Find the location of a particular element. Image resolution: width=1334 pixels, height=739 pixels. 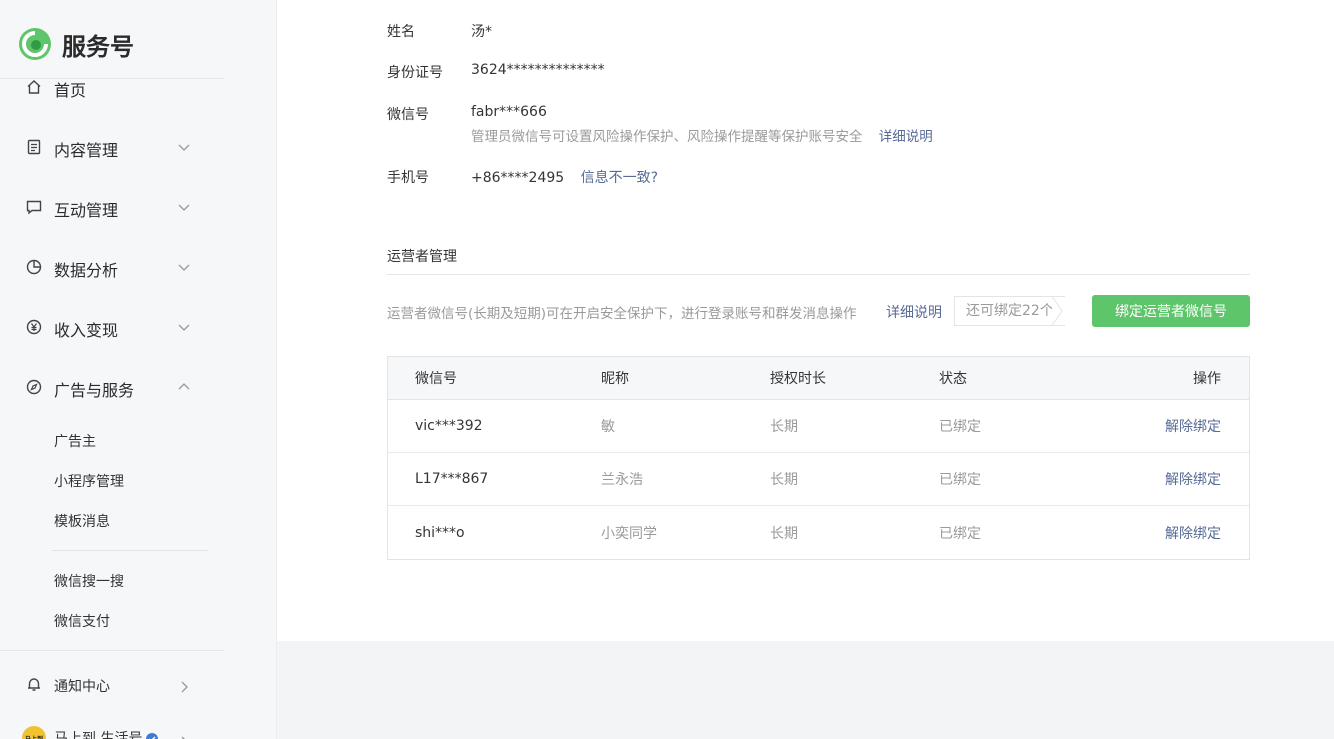

sidebar-item-interaction: 互动管理 is located at coordinates (112, 207).